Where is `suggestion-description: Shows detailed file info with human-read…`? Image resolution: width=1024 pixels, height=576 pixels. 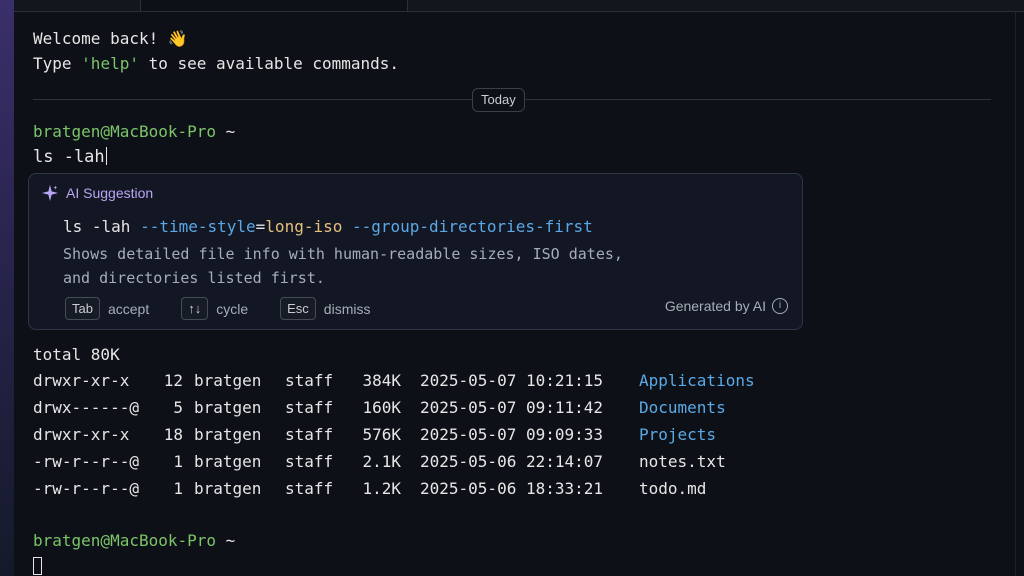 suggestion-description: Shows detailed file info with human-read… is located at coordinates (343, 266).